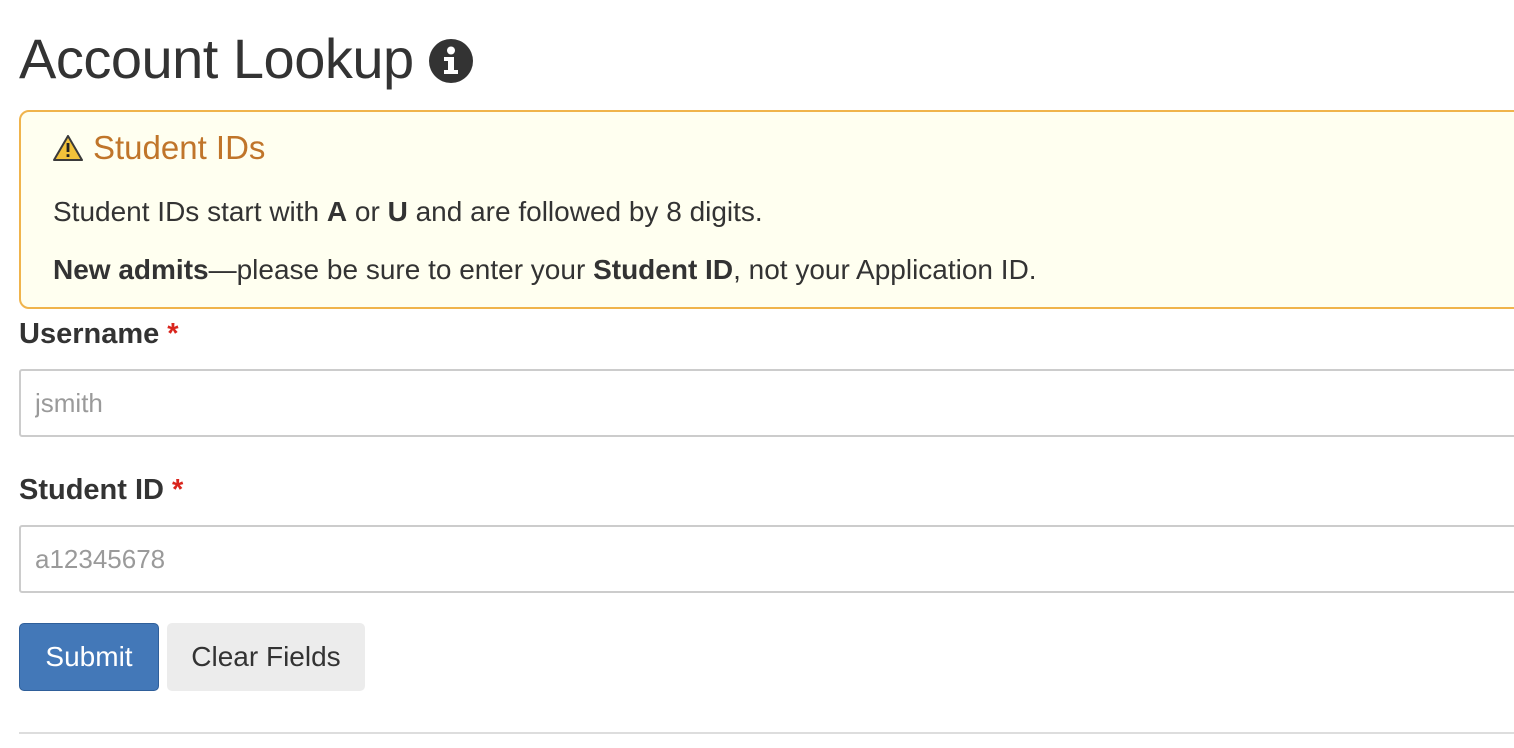 Image resolution: width=1514 pixels, height=748 pixels. Describe the element at coordinates (68, 148) in the screenshot. I see `warning-triangle-icon` at that location.